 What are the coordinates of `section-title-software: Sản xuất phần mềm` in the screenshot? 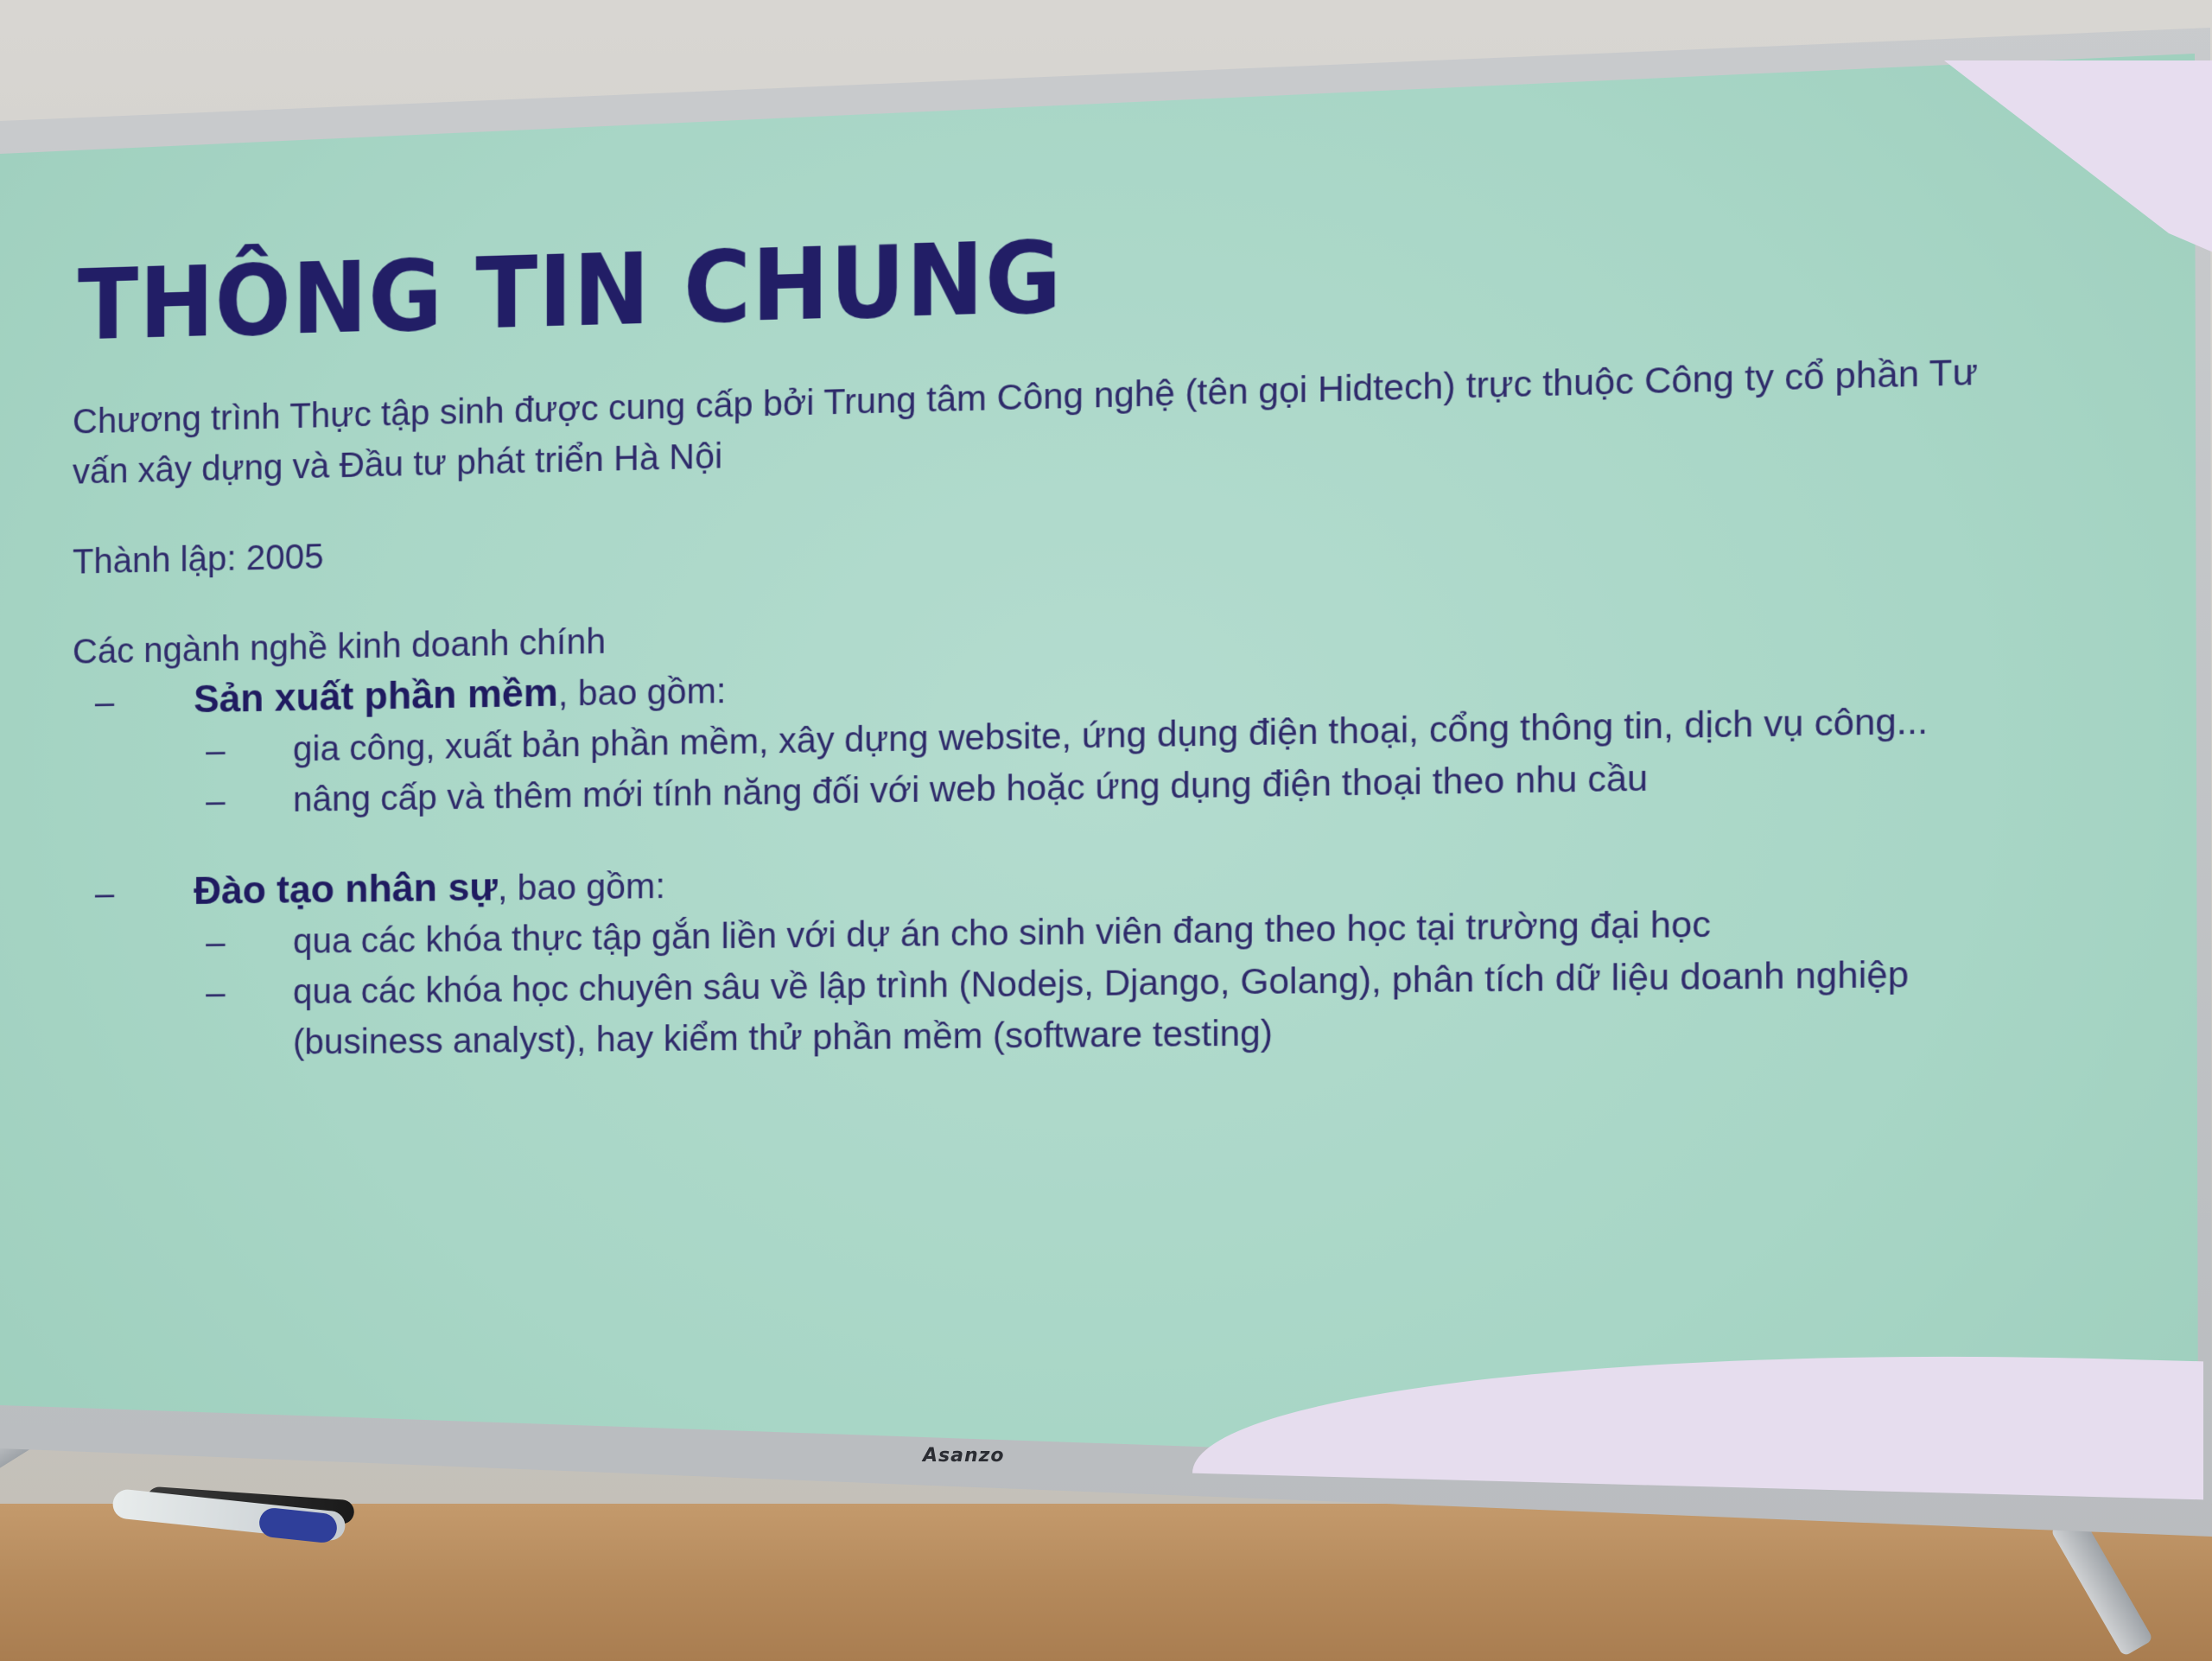 It's located at (376, 696).